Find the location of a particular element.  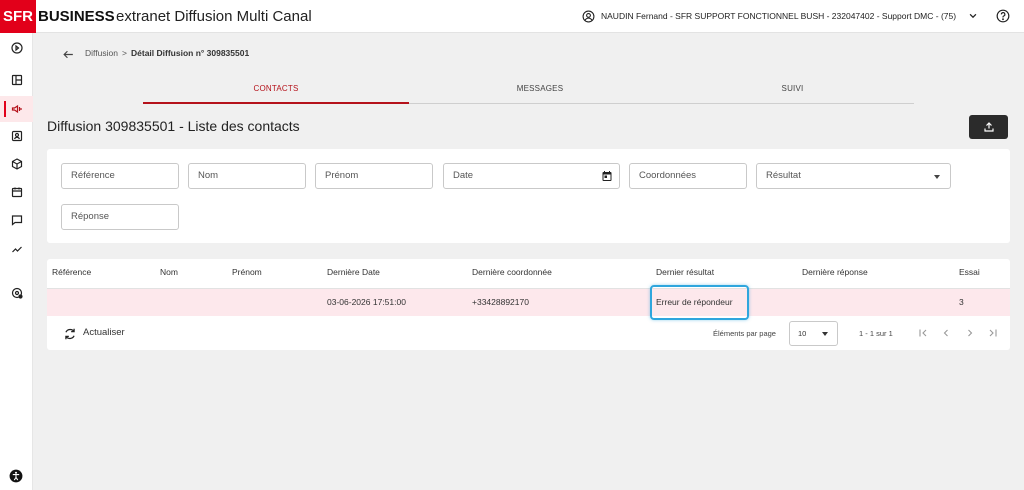

items-per-page-label: Éléments par page is located at coordinates (744, 333).